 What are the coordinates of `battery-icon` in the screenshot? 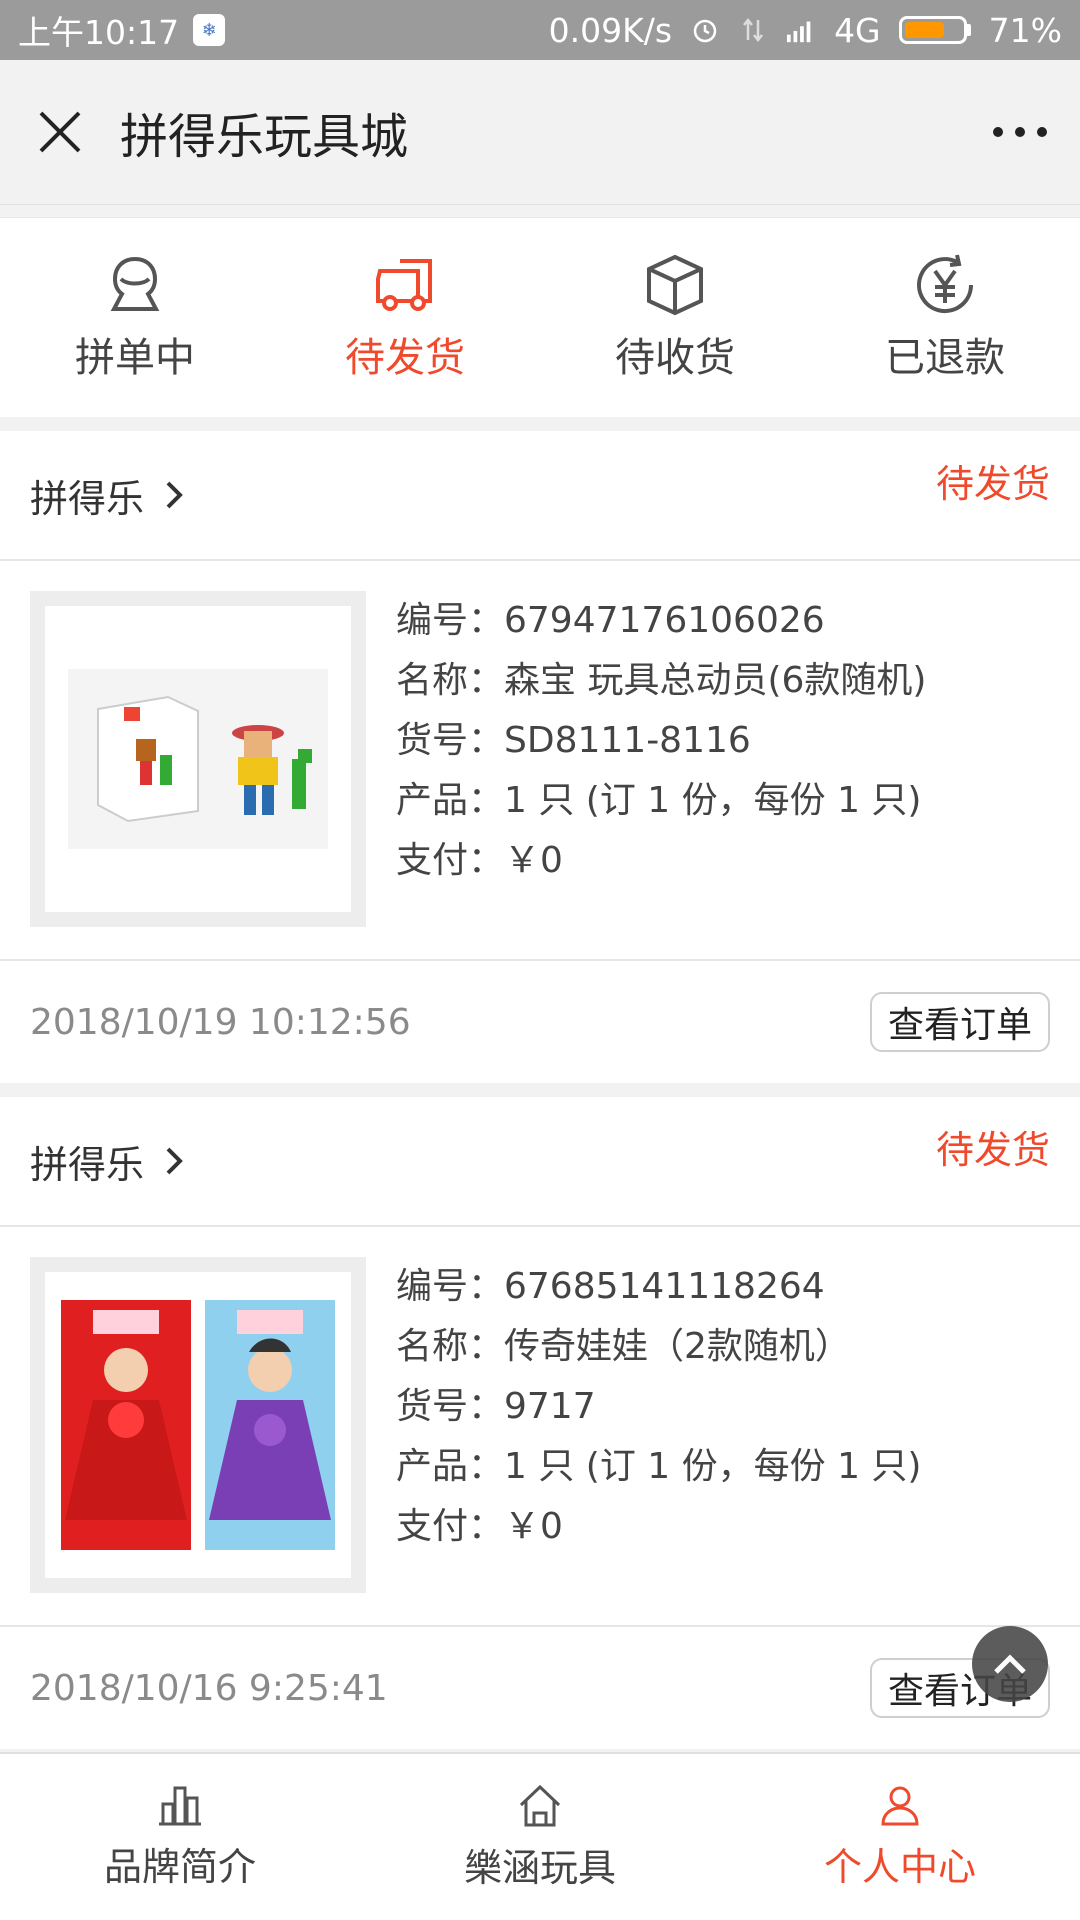 It's located at (934, 30).